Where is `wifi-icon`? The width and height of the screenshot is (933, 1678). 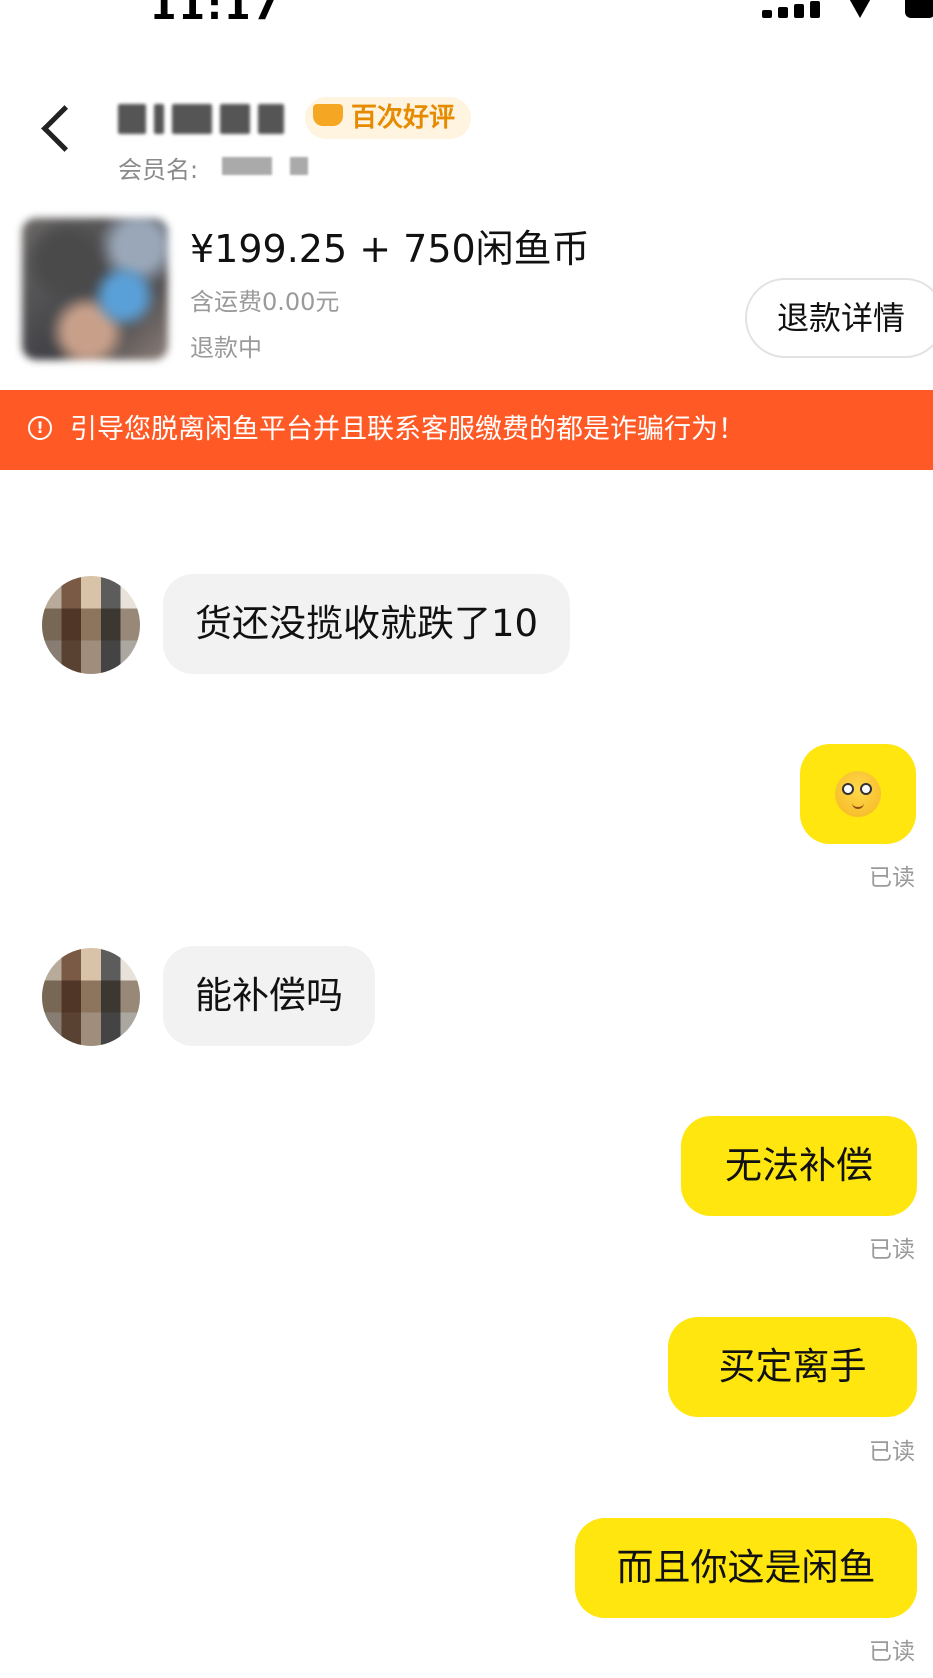 wifi-icon is located at coordinates (860, 9).